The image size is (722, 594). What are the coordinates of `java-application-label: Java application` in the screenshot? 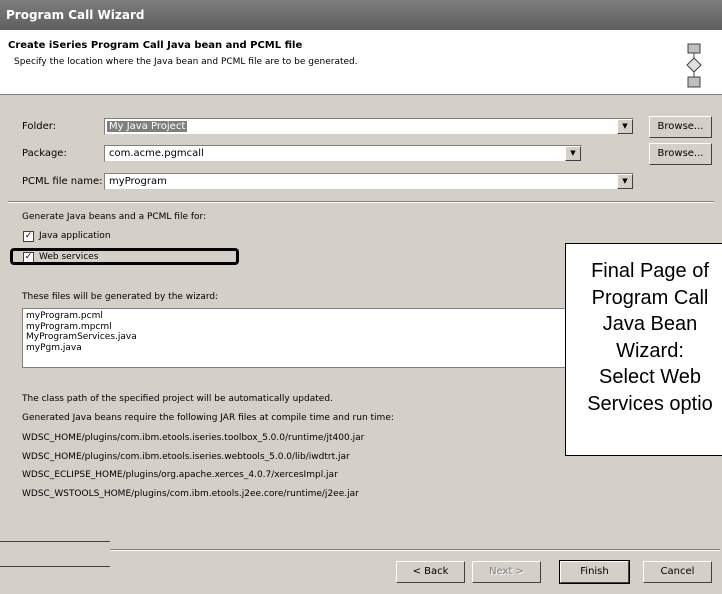 It's located at (75, 236).